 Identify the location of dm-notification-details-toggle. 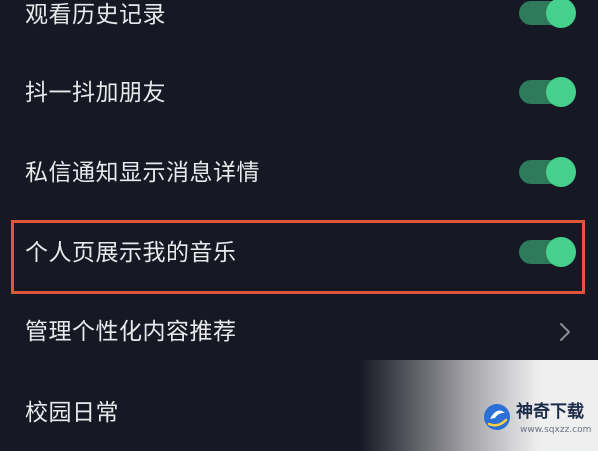
(547, 172).